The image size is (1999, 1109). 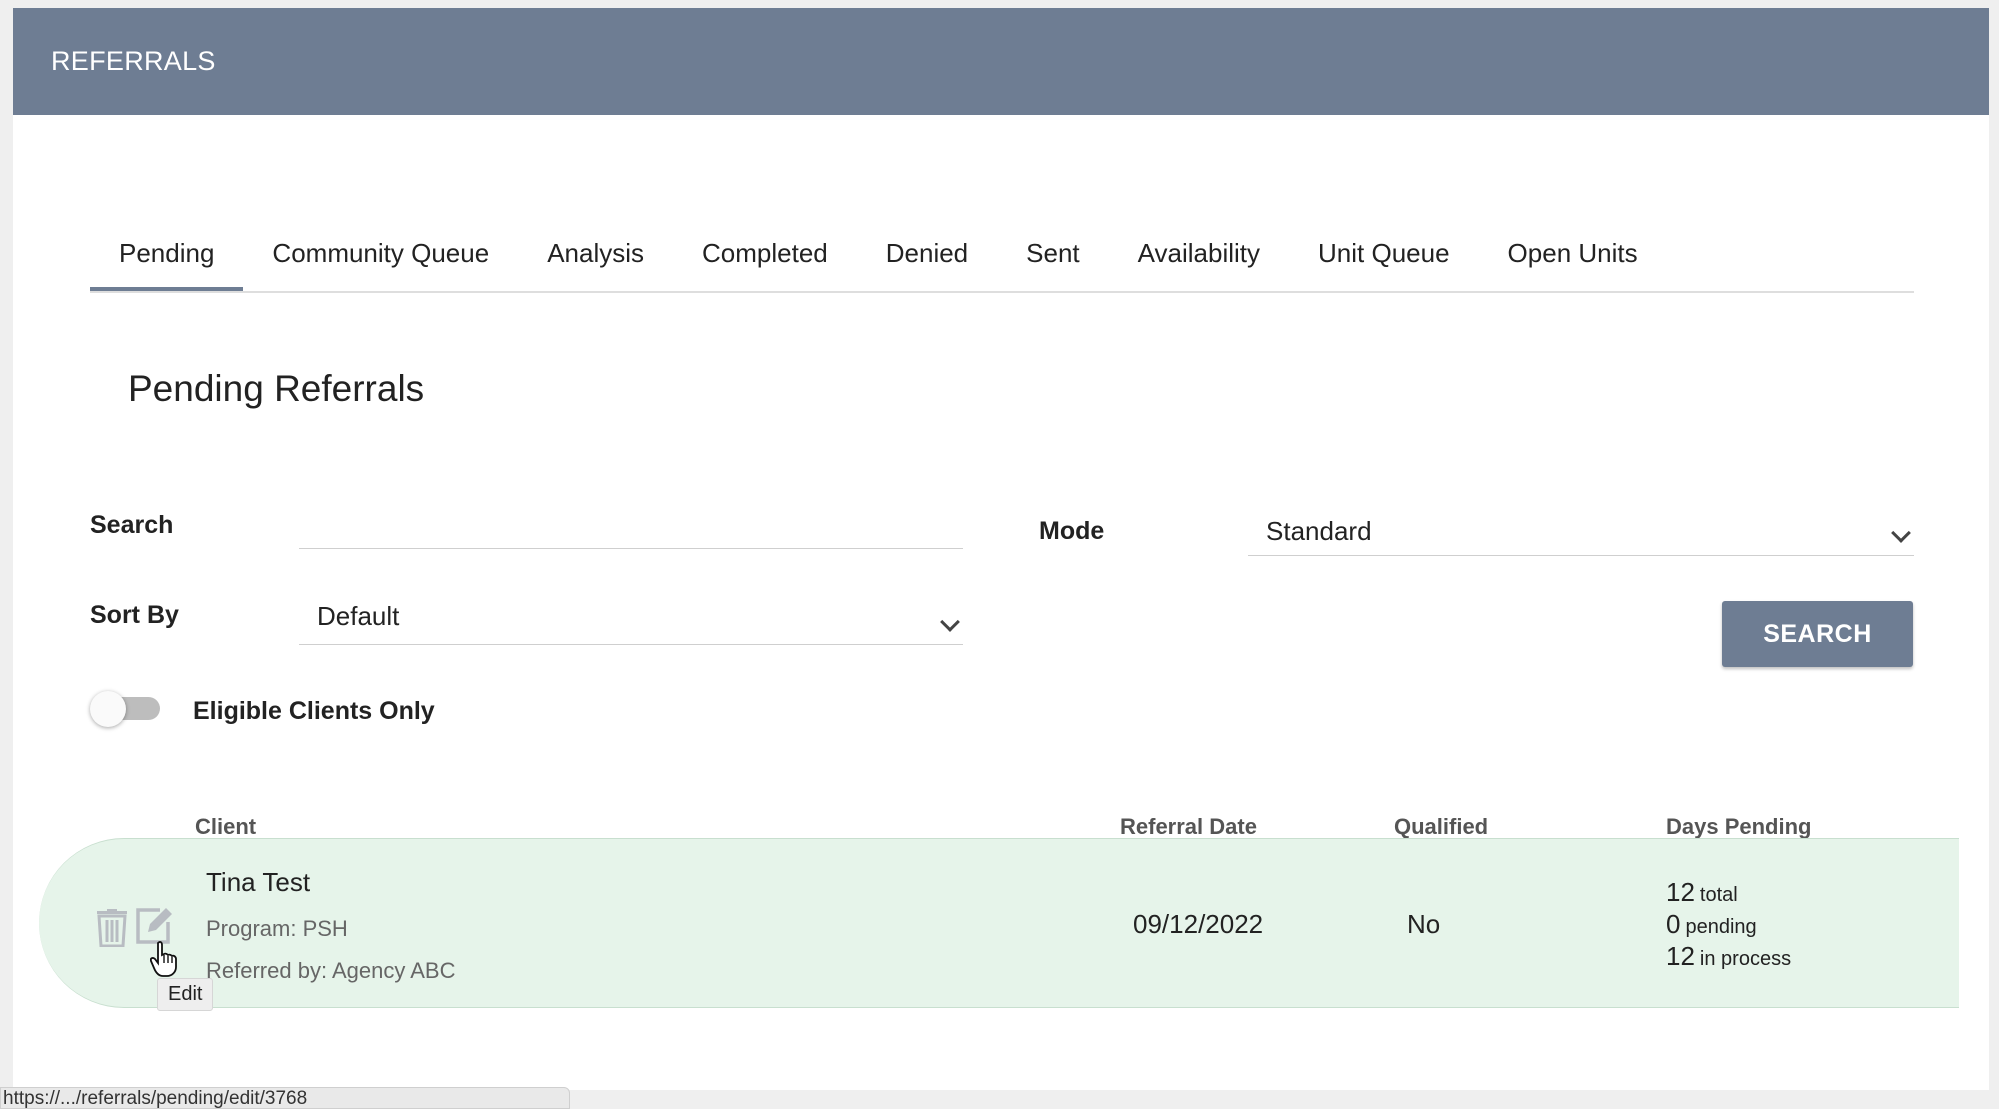 What do you see at coordinates (258, 882) in the screenshot?
I see `client-name: Tina Test` at bounding box center [258, 882].